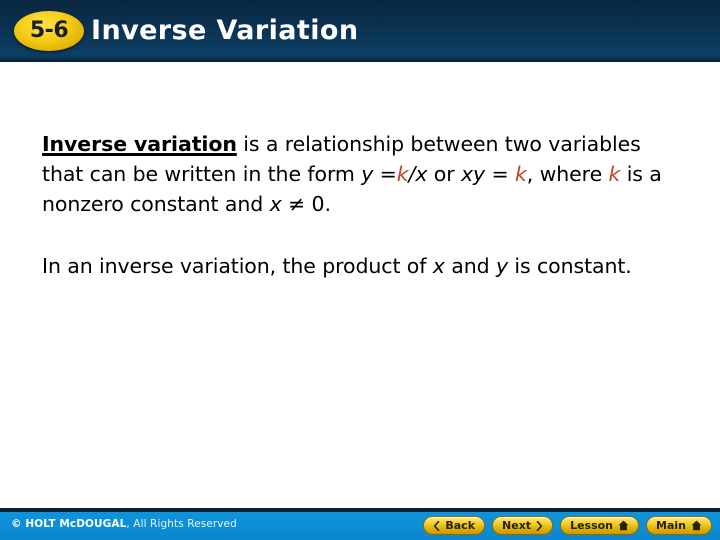 Image resolution: width=720 pixels, height=540 pixels. I want to click on lesson-number-badge: 5-6, so click(49, 31).